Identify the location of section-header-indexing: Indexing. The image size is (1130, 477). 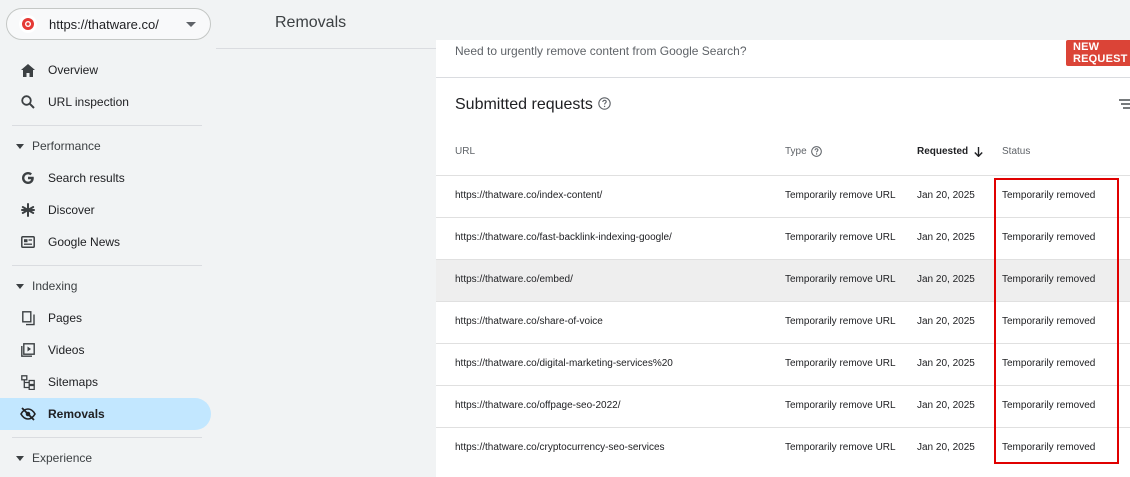
(105, 286).